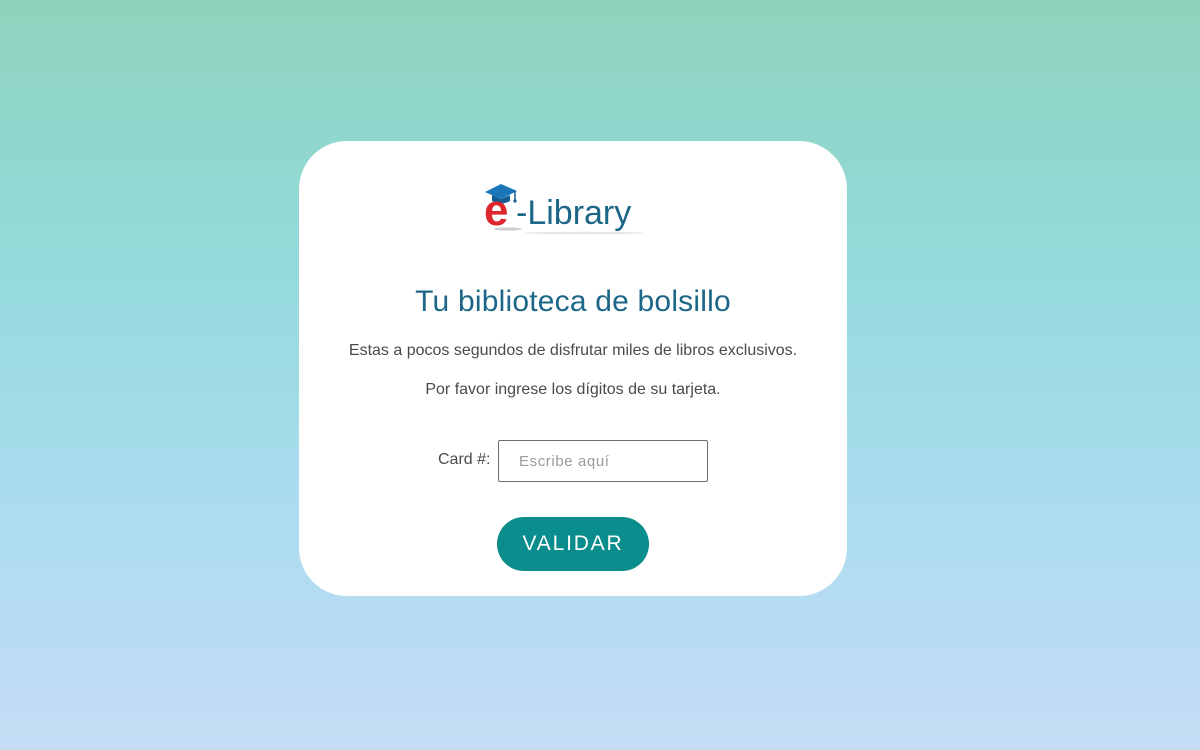 This screenshot has width=1200, height=750. I want to click on page-title: Tu biblioteca de bolsillo, so click(573, 301).